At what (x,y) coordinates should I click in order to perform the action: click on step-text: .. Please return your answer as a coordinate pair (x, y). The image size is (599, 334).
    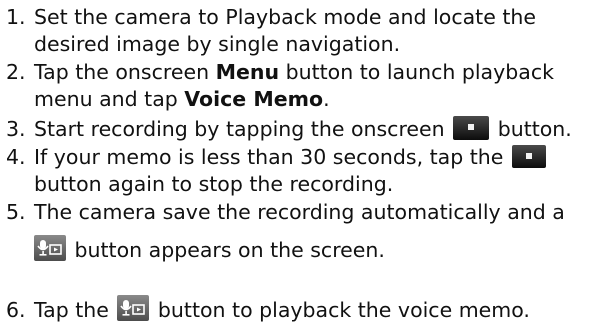
    Looking at the image, I should click on (326, 99).